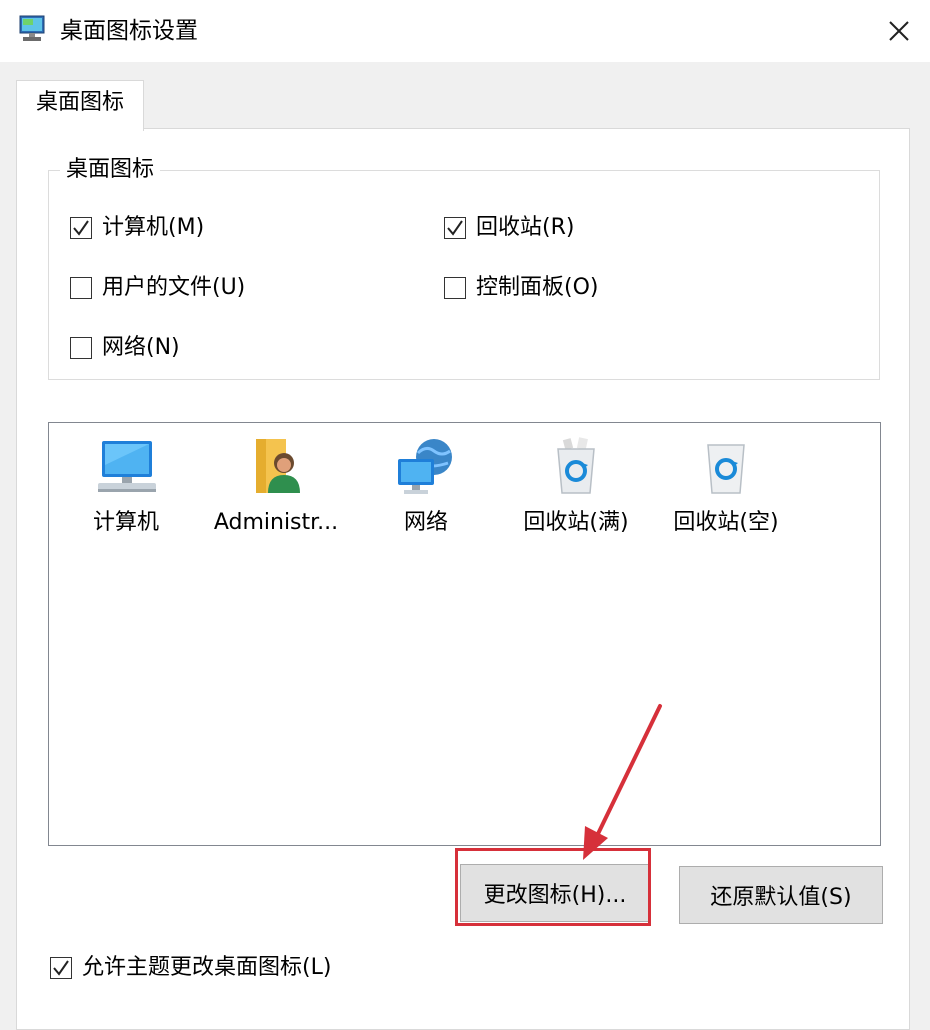 This screenshot has width=930, height=1030. What do you see at coordinates (126, 467) in the screenshot?
I see `computer-icon` at bounding box center [126, 467].